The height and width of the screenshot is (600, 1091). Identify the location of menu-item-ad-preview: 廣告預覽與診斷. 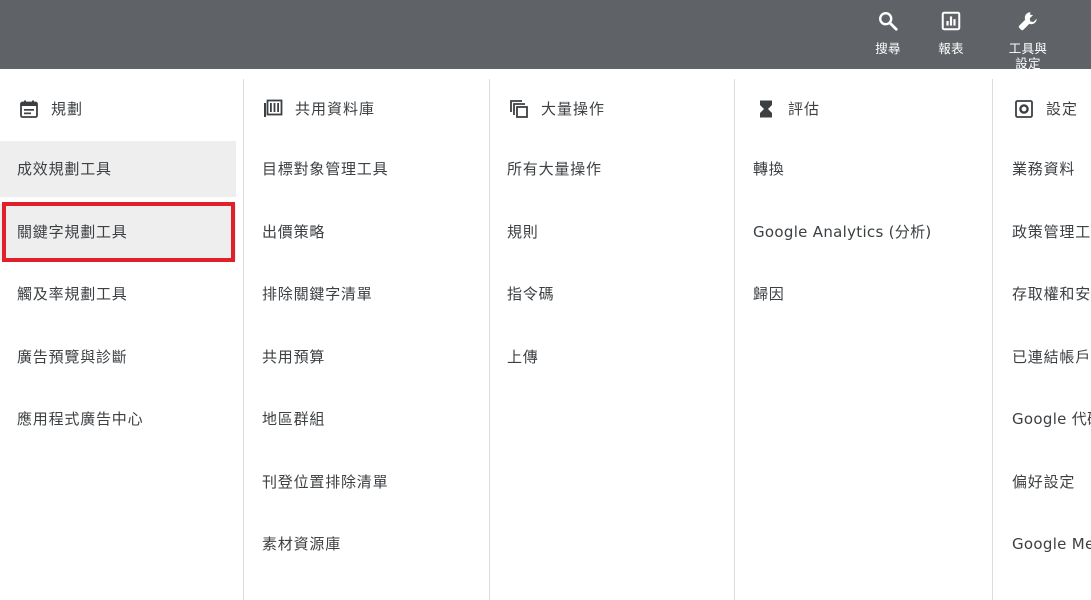
(64, 357).